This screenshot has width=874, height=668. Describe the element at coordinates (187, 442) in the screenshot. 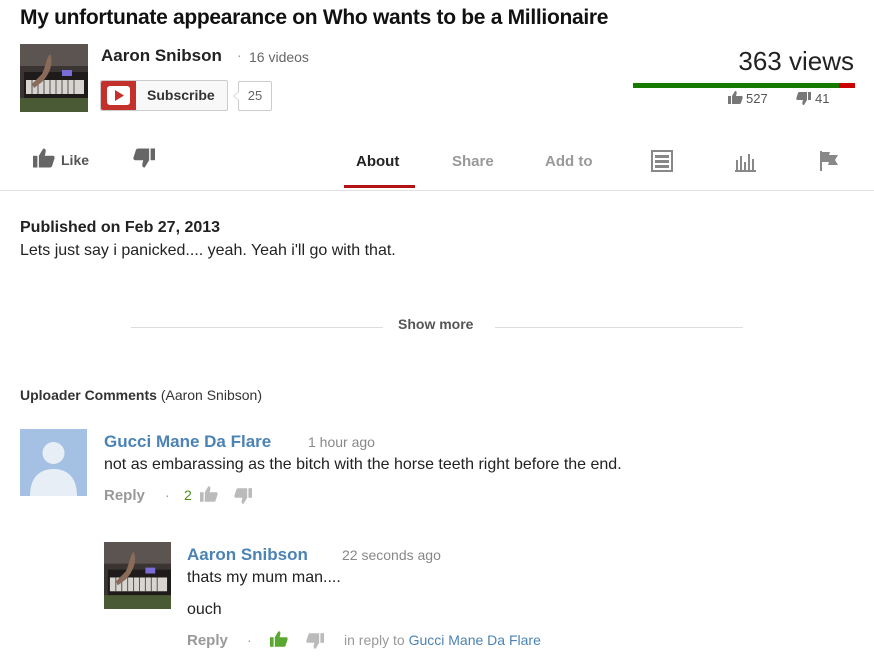

I see `comment-author: Gucci Mane Da Flare` at that location.